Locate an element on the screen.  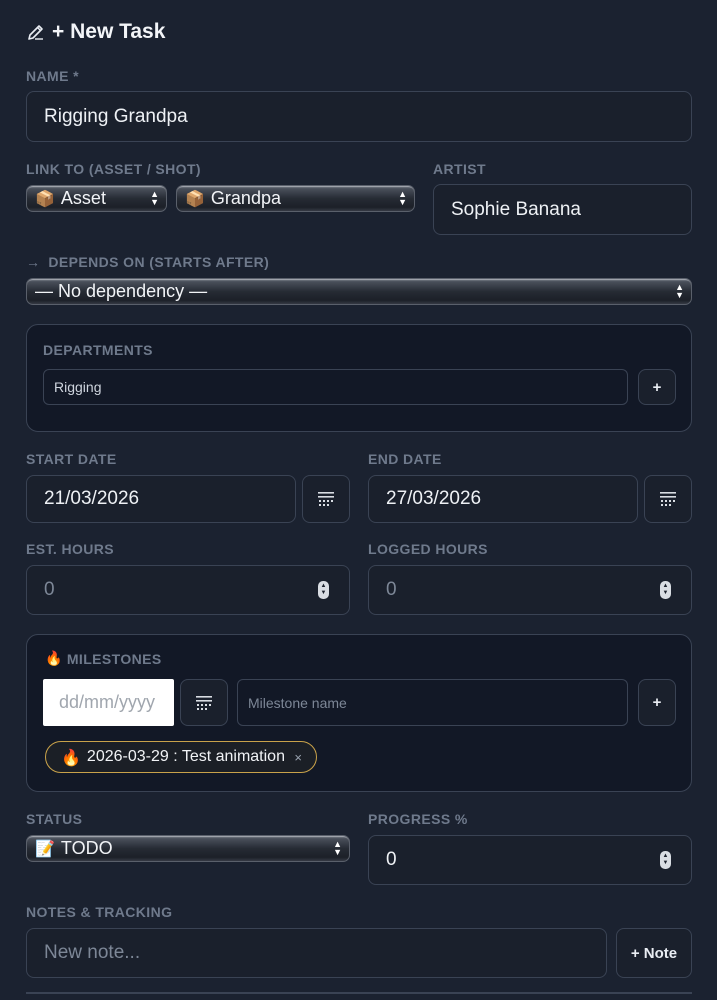
departments-value: Rigging is located at coordinates (78, 387).